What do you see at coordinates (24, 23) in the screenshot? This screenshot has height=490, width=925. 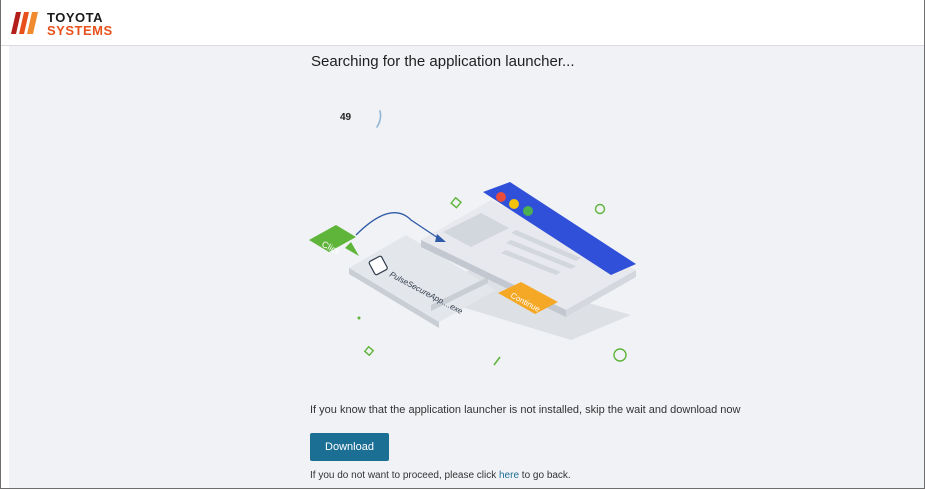 I see `logo-mark-icon` at bounding box center [24, 23].